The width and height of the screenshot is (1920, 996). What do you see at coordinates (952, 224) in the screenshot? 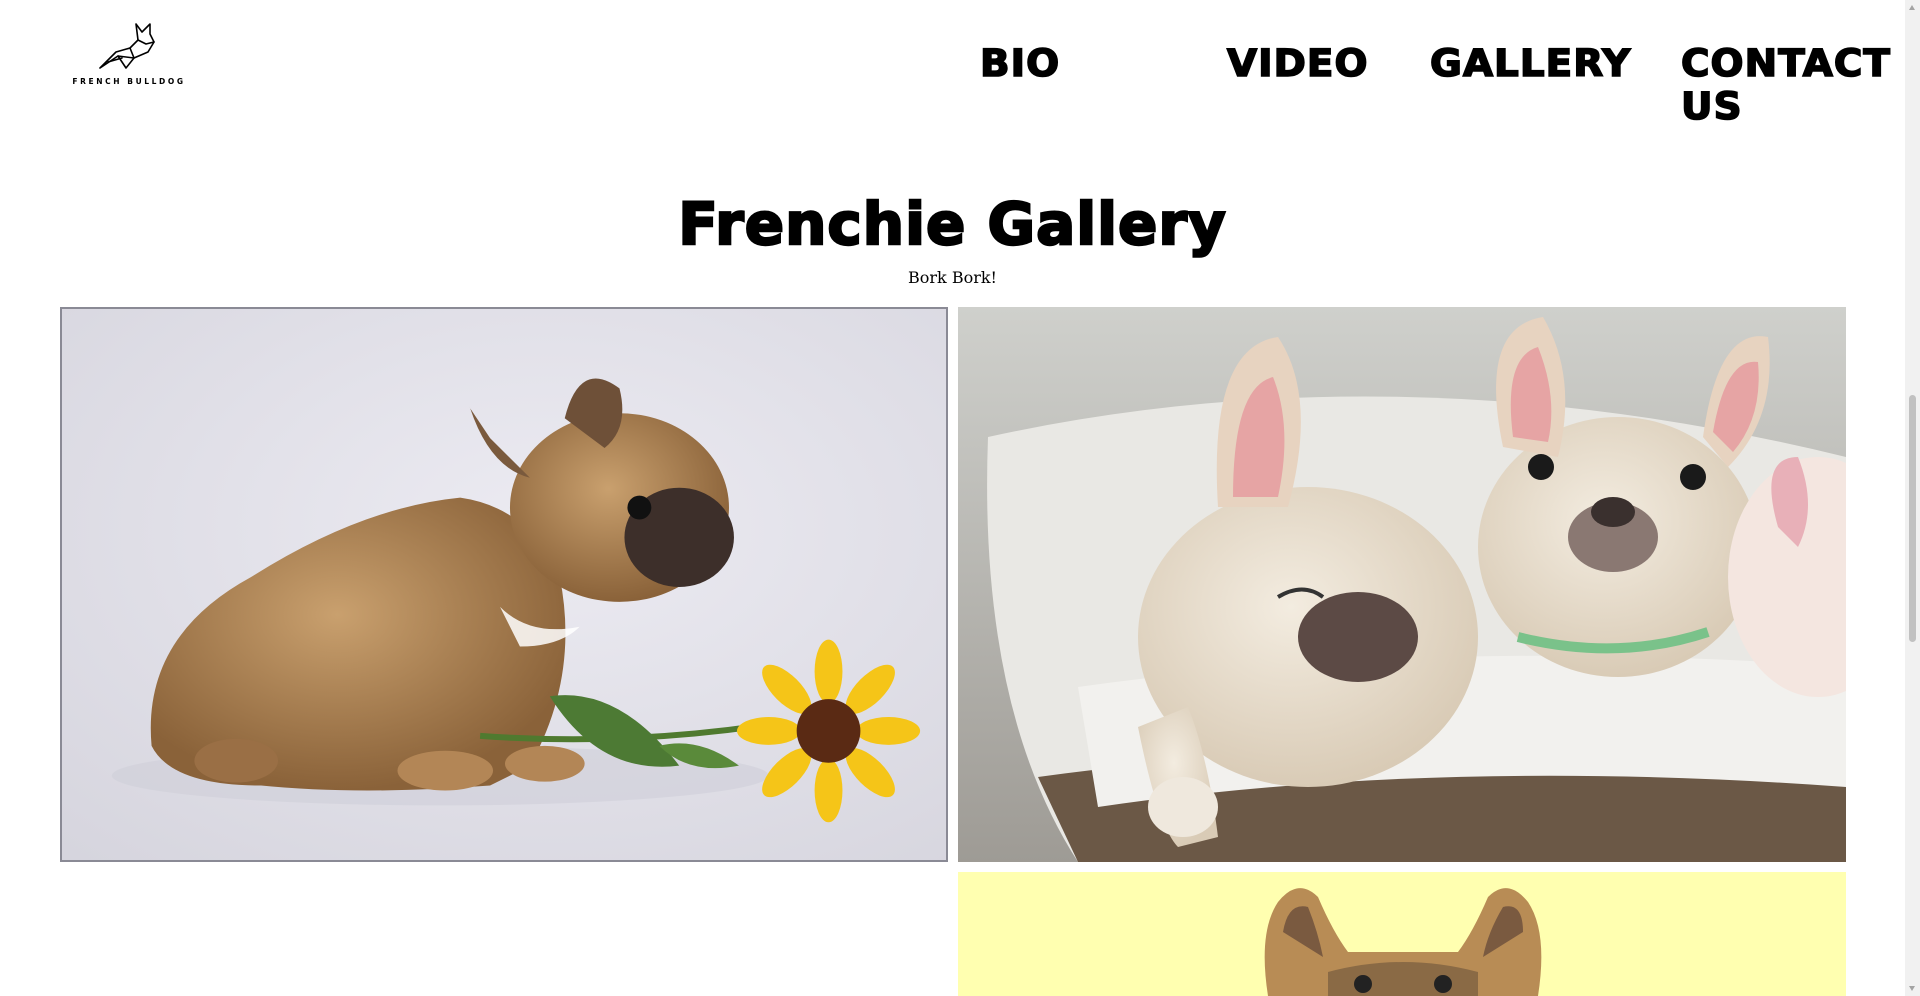
I see `page-title: Frenchie Gallery` at bounding box center [952, 224].